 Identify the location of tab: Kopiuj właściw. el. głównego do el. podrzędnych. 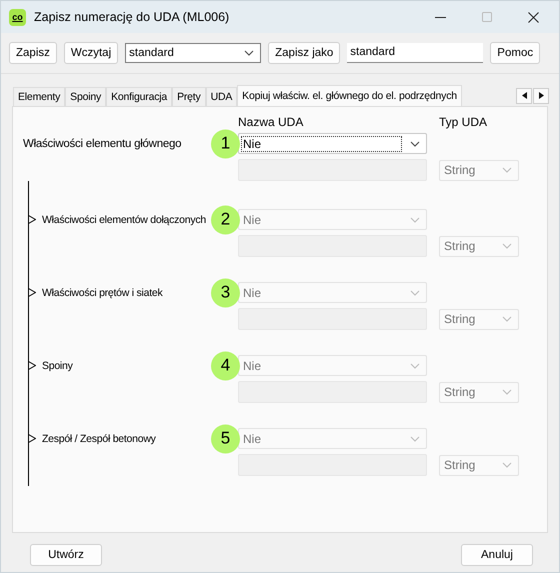
(349, 96).